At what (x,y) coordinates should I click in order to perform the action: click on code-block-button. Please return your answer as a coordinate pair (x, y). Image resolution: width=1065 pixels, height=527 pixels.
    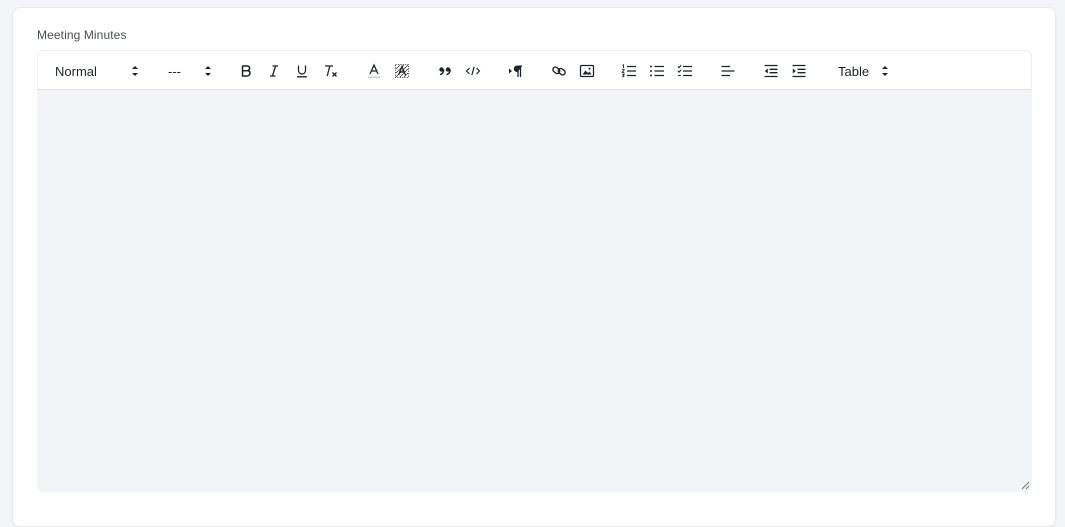
    Looking at the image, I should click on (473, 71).